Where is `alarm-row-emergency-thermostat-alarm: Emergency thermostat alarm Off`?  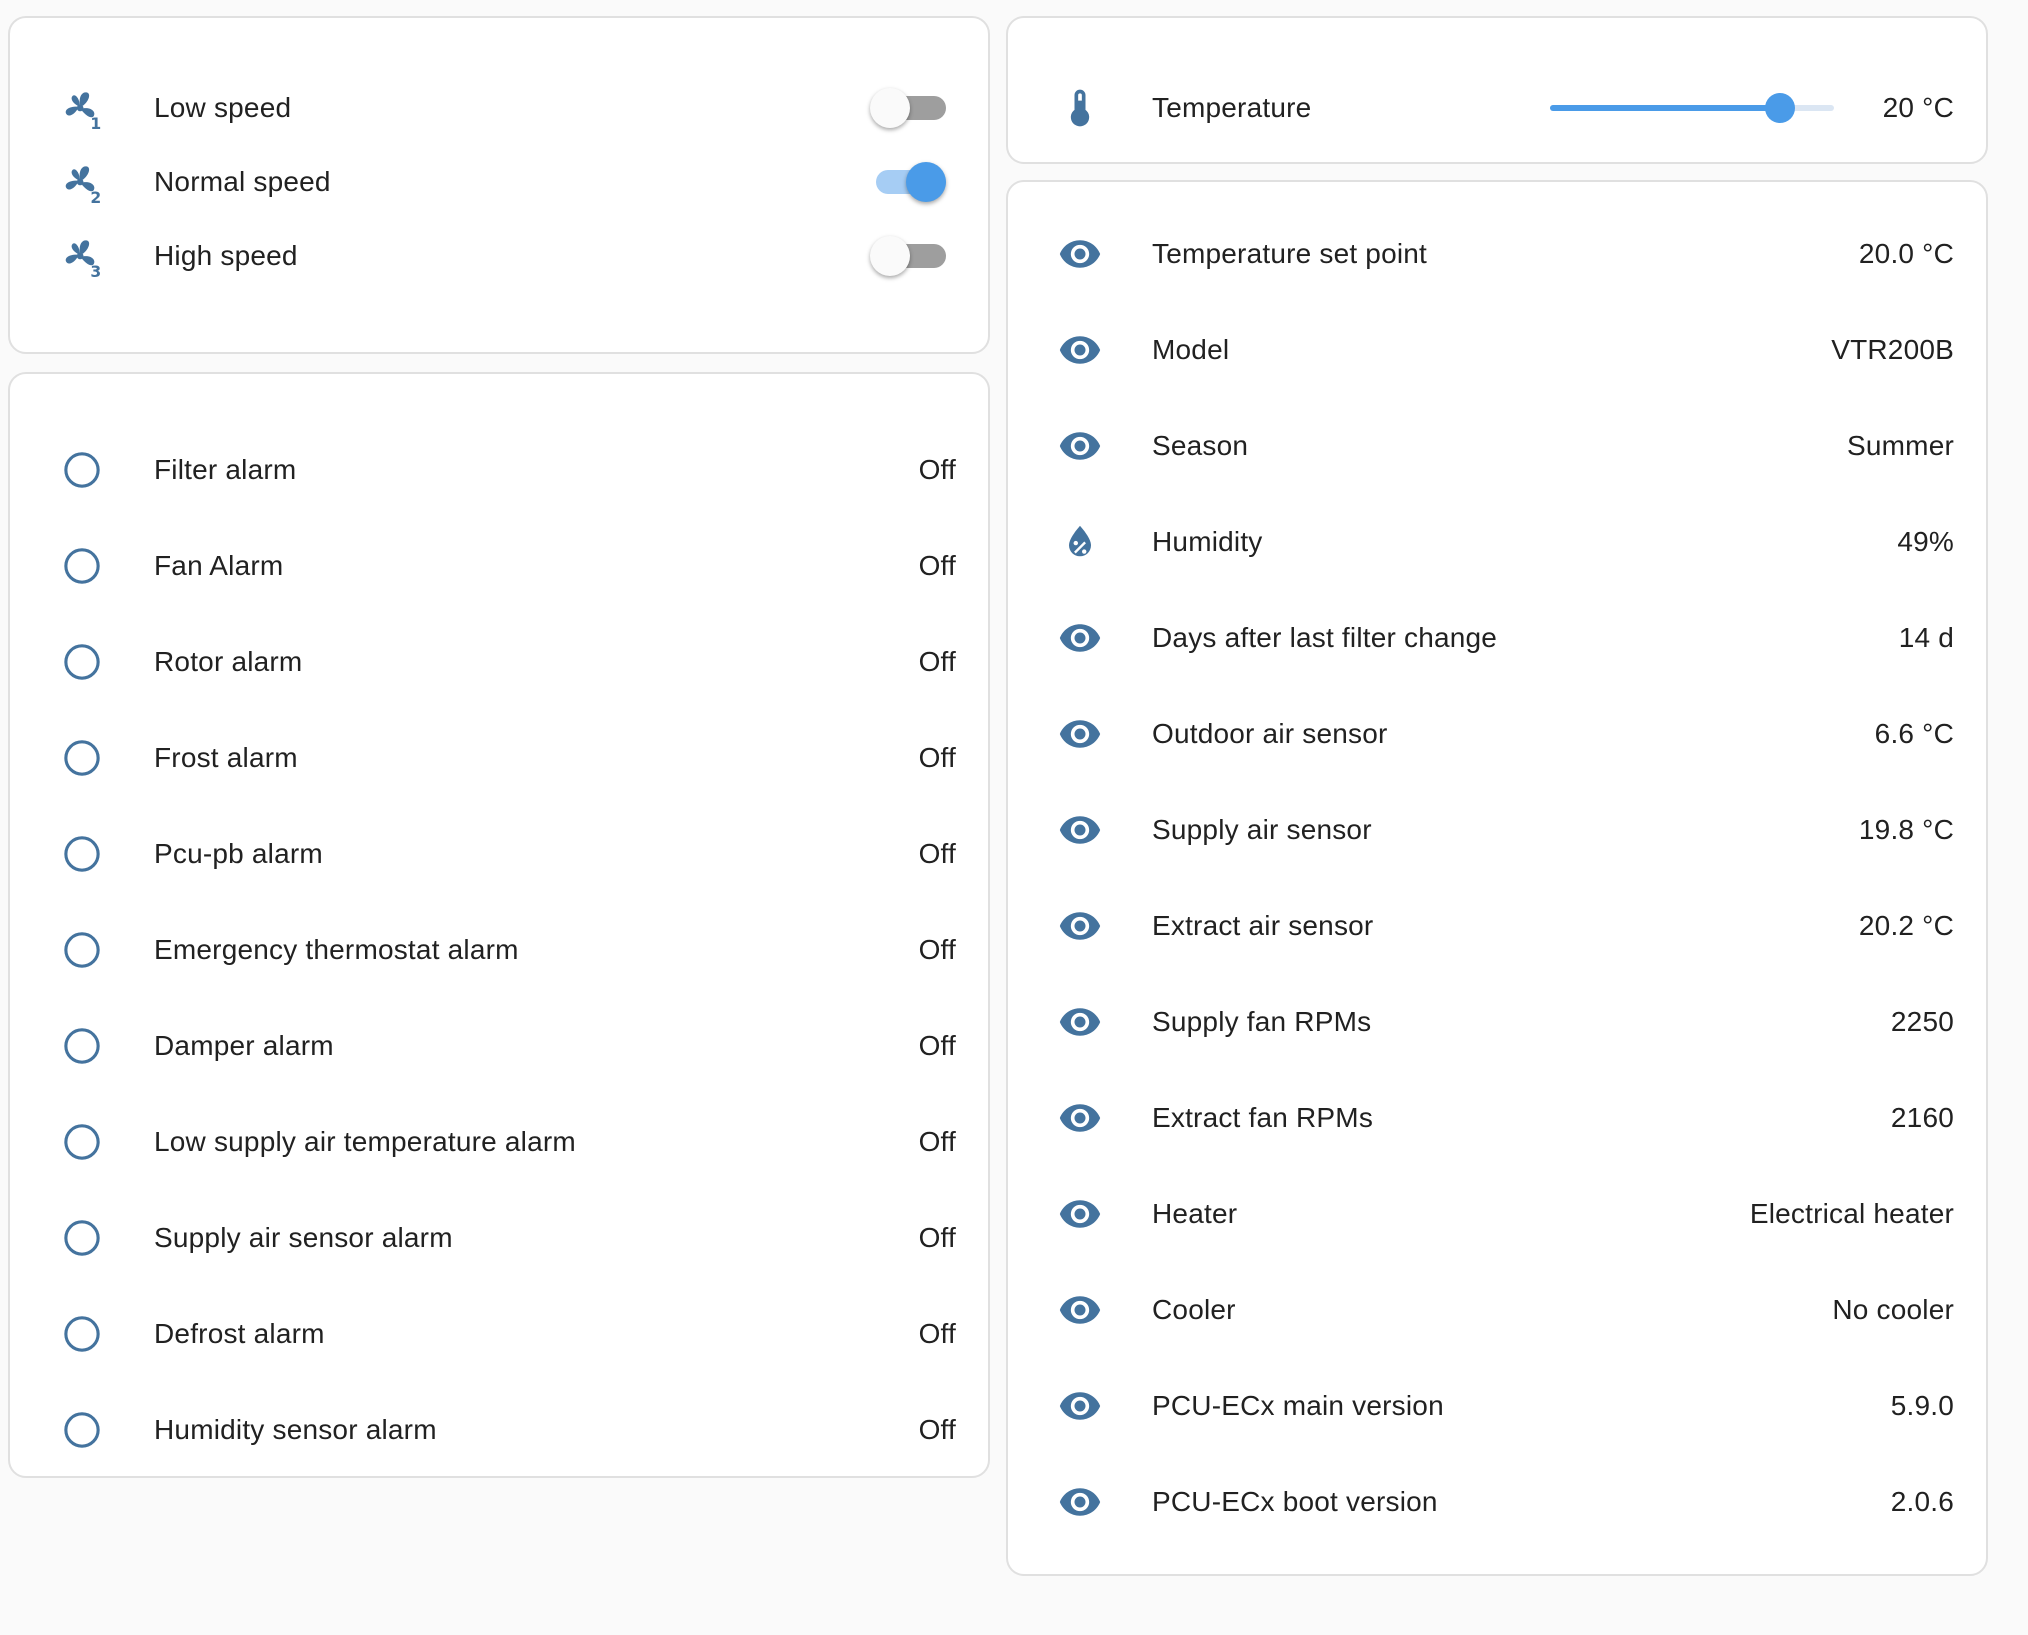
alarm-row-emergency-thermostat-alarm: Emergency thermostat alarm Off is located at coordinates (499, 950).